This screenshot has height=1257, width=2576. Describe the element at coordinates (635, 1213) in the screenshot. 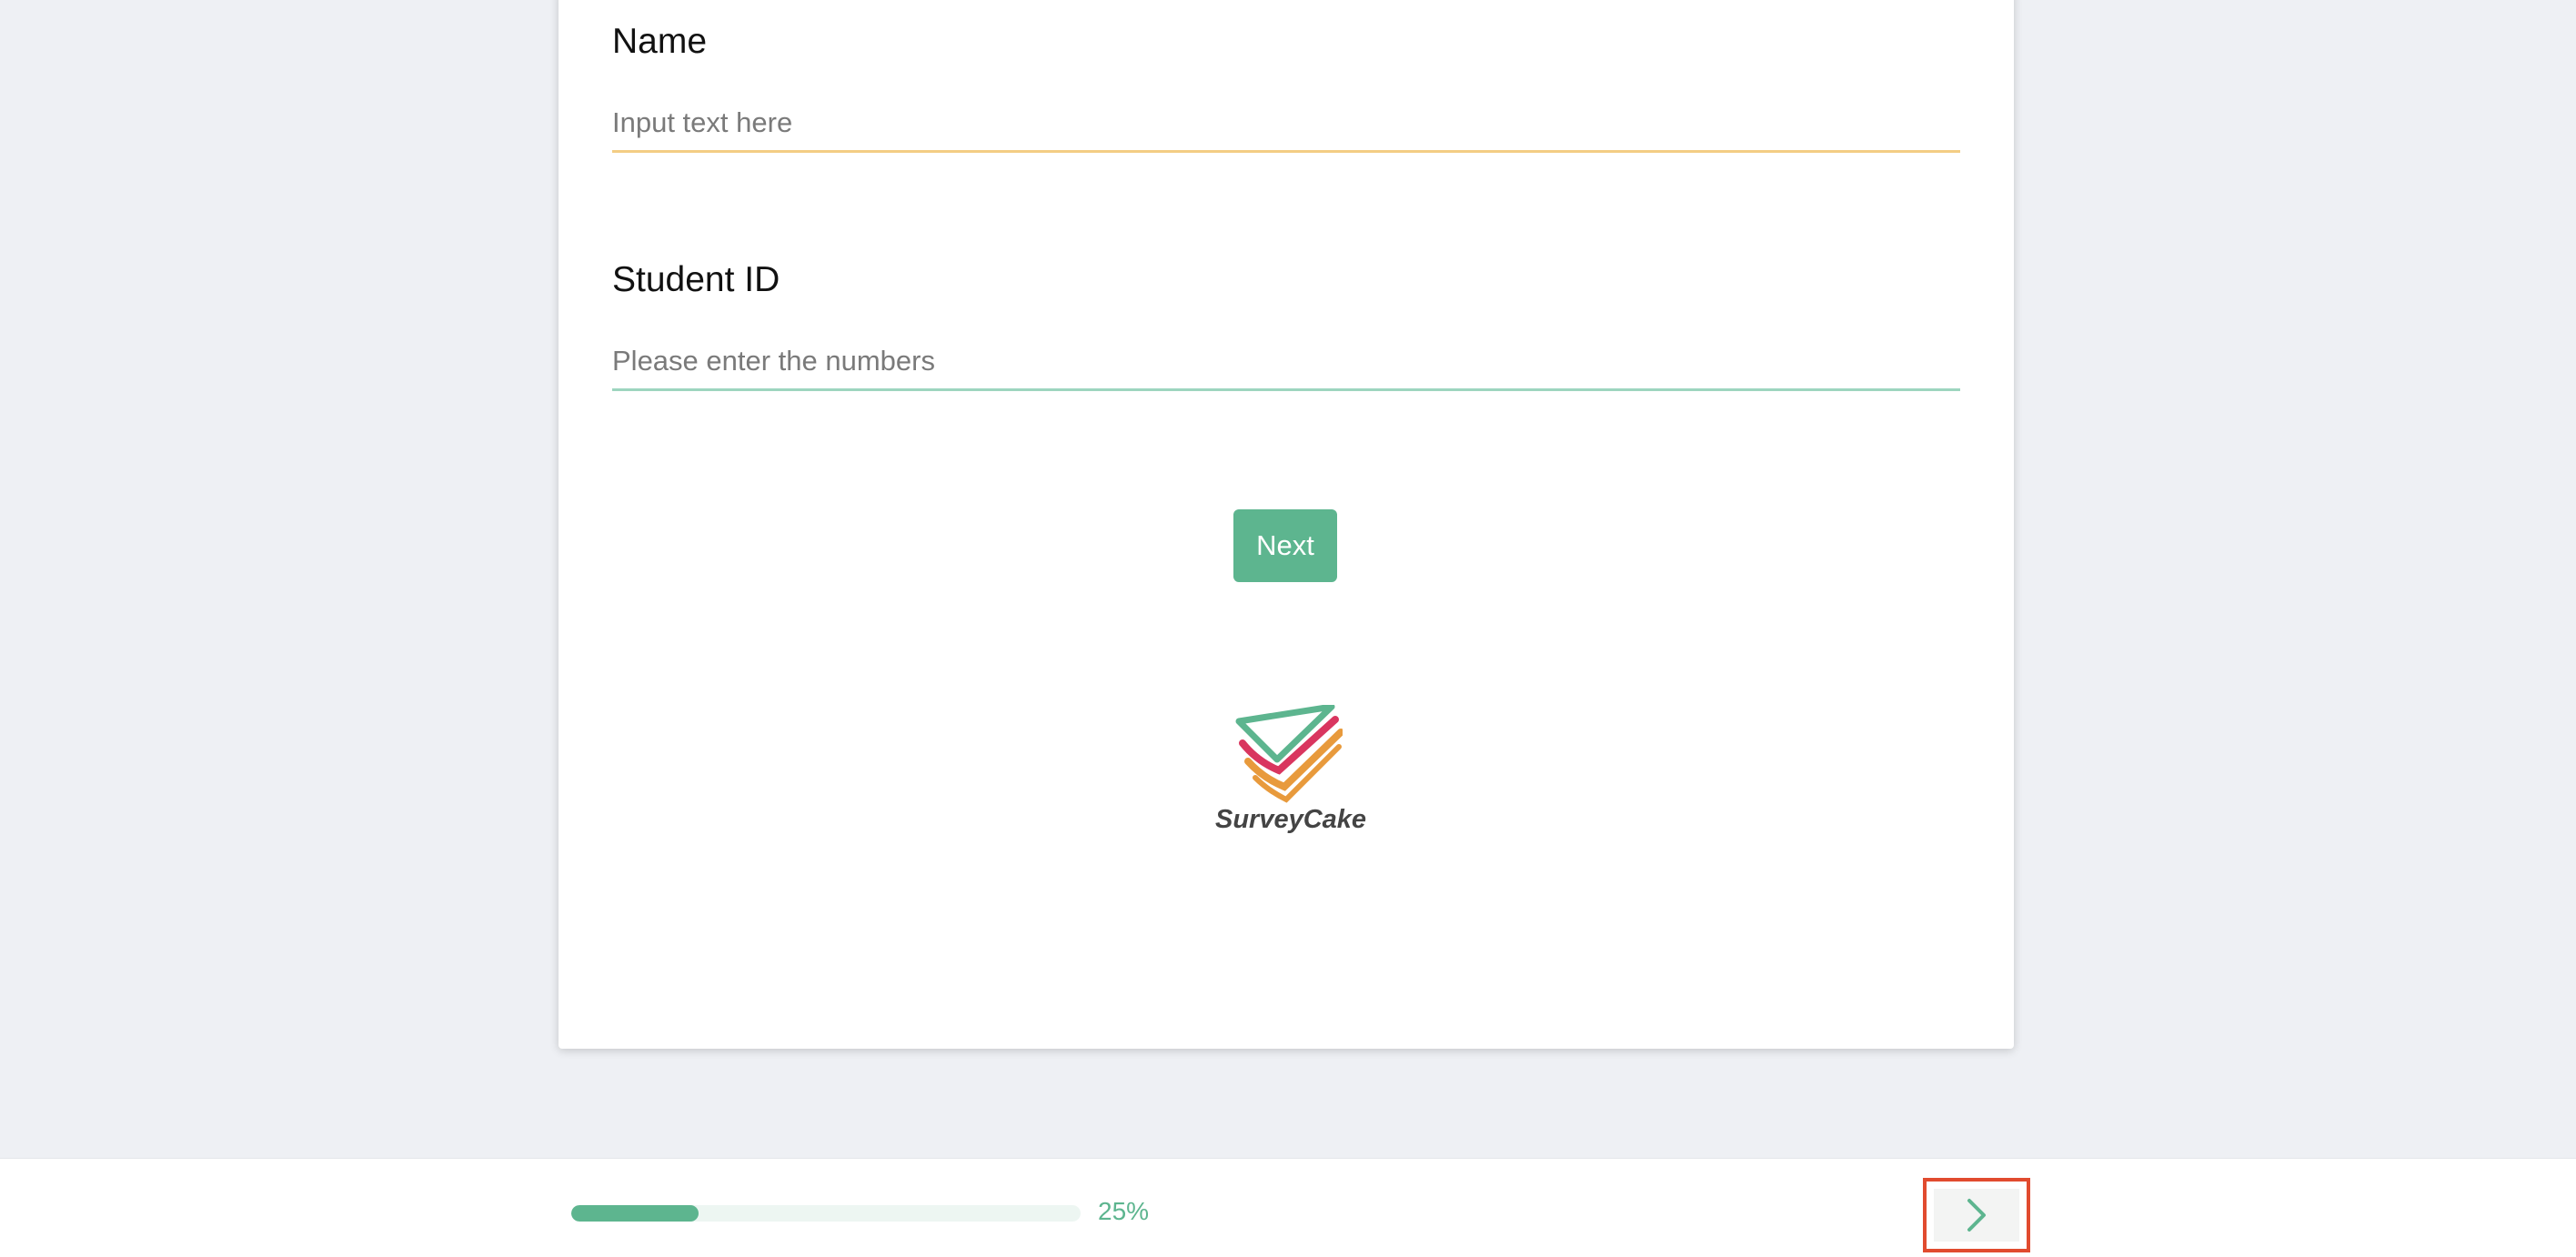

I see `progress-fill` at that location.